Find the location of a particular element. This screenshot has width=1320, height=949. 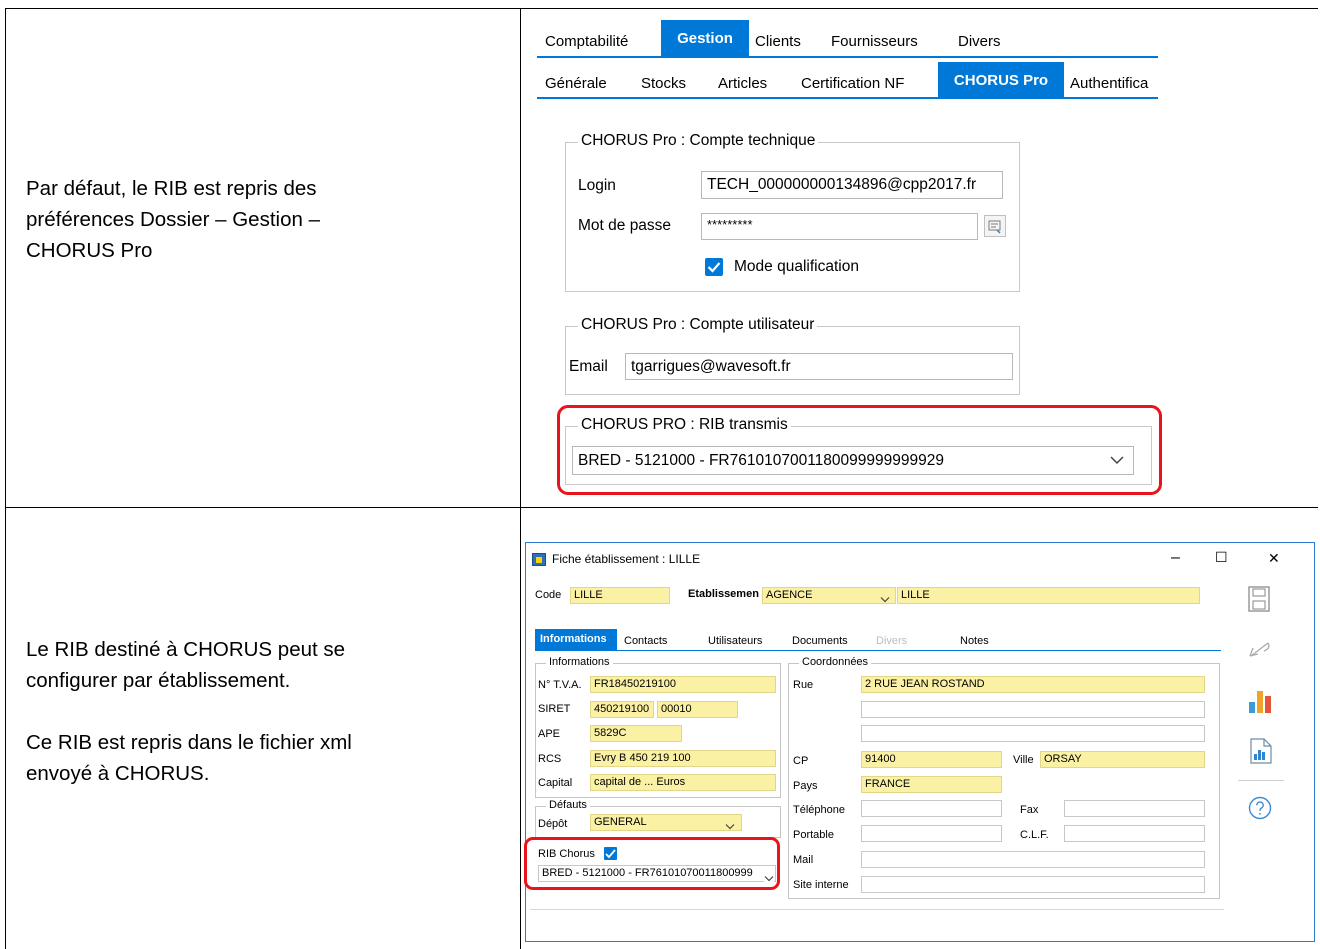

qualification-checkbox is located at coordinates (714, 267).